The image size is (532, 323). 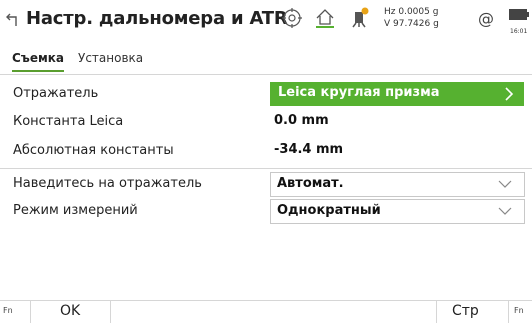 What do you see at coordinates (509, 94) in the screenshot?
I see `chevron-right-icon` at bounding box center [509, 94].